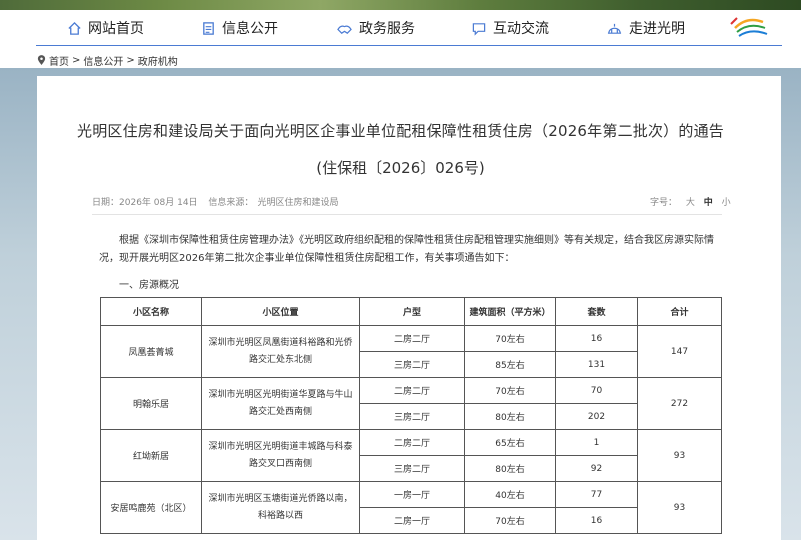  I want to click on city-icon, so click(614, 28).